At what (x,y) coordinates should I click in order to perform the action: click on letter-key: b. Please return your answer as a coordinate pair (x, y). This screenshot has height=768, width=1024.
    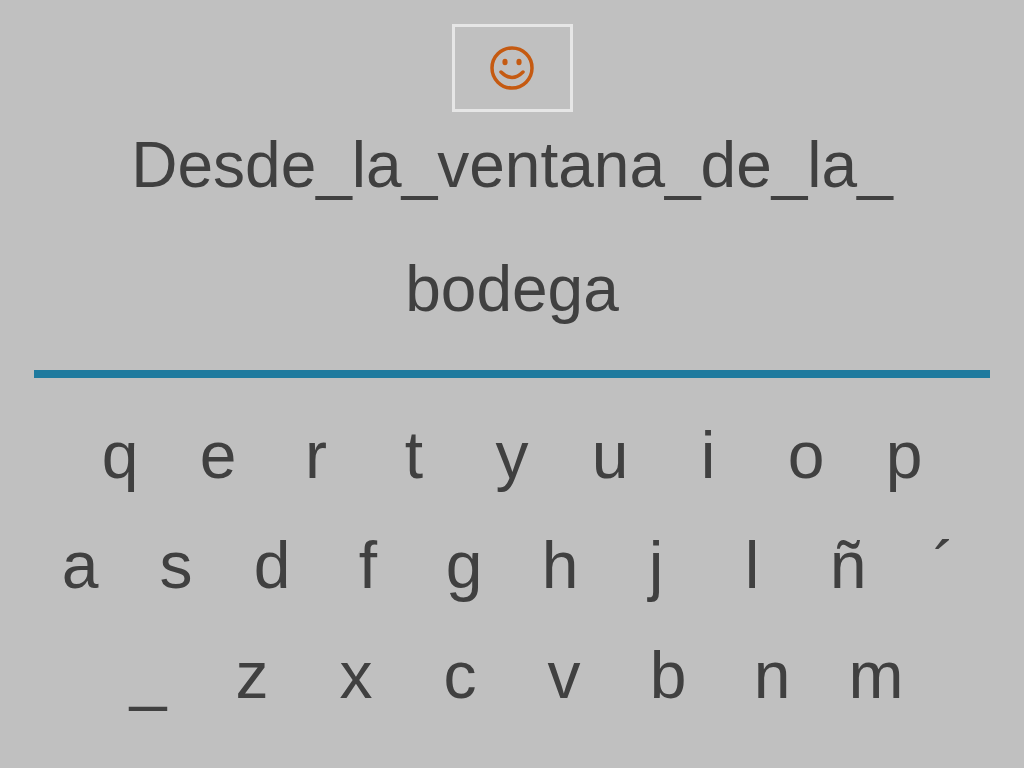
    Looking at the image, I should click on (668, 675).